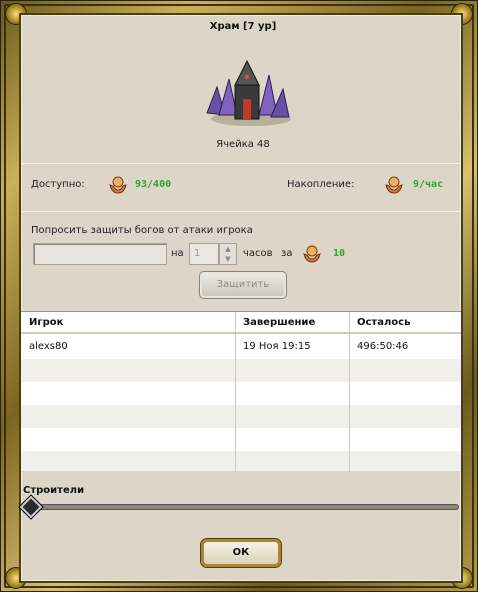 This screenshot has height=592, width=478. I want to click on builders-label: Строители, so click(54, 490).